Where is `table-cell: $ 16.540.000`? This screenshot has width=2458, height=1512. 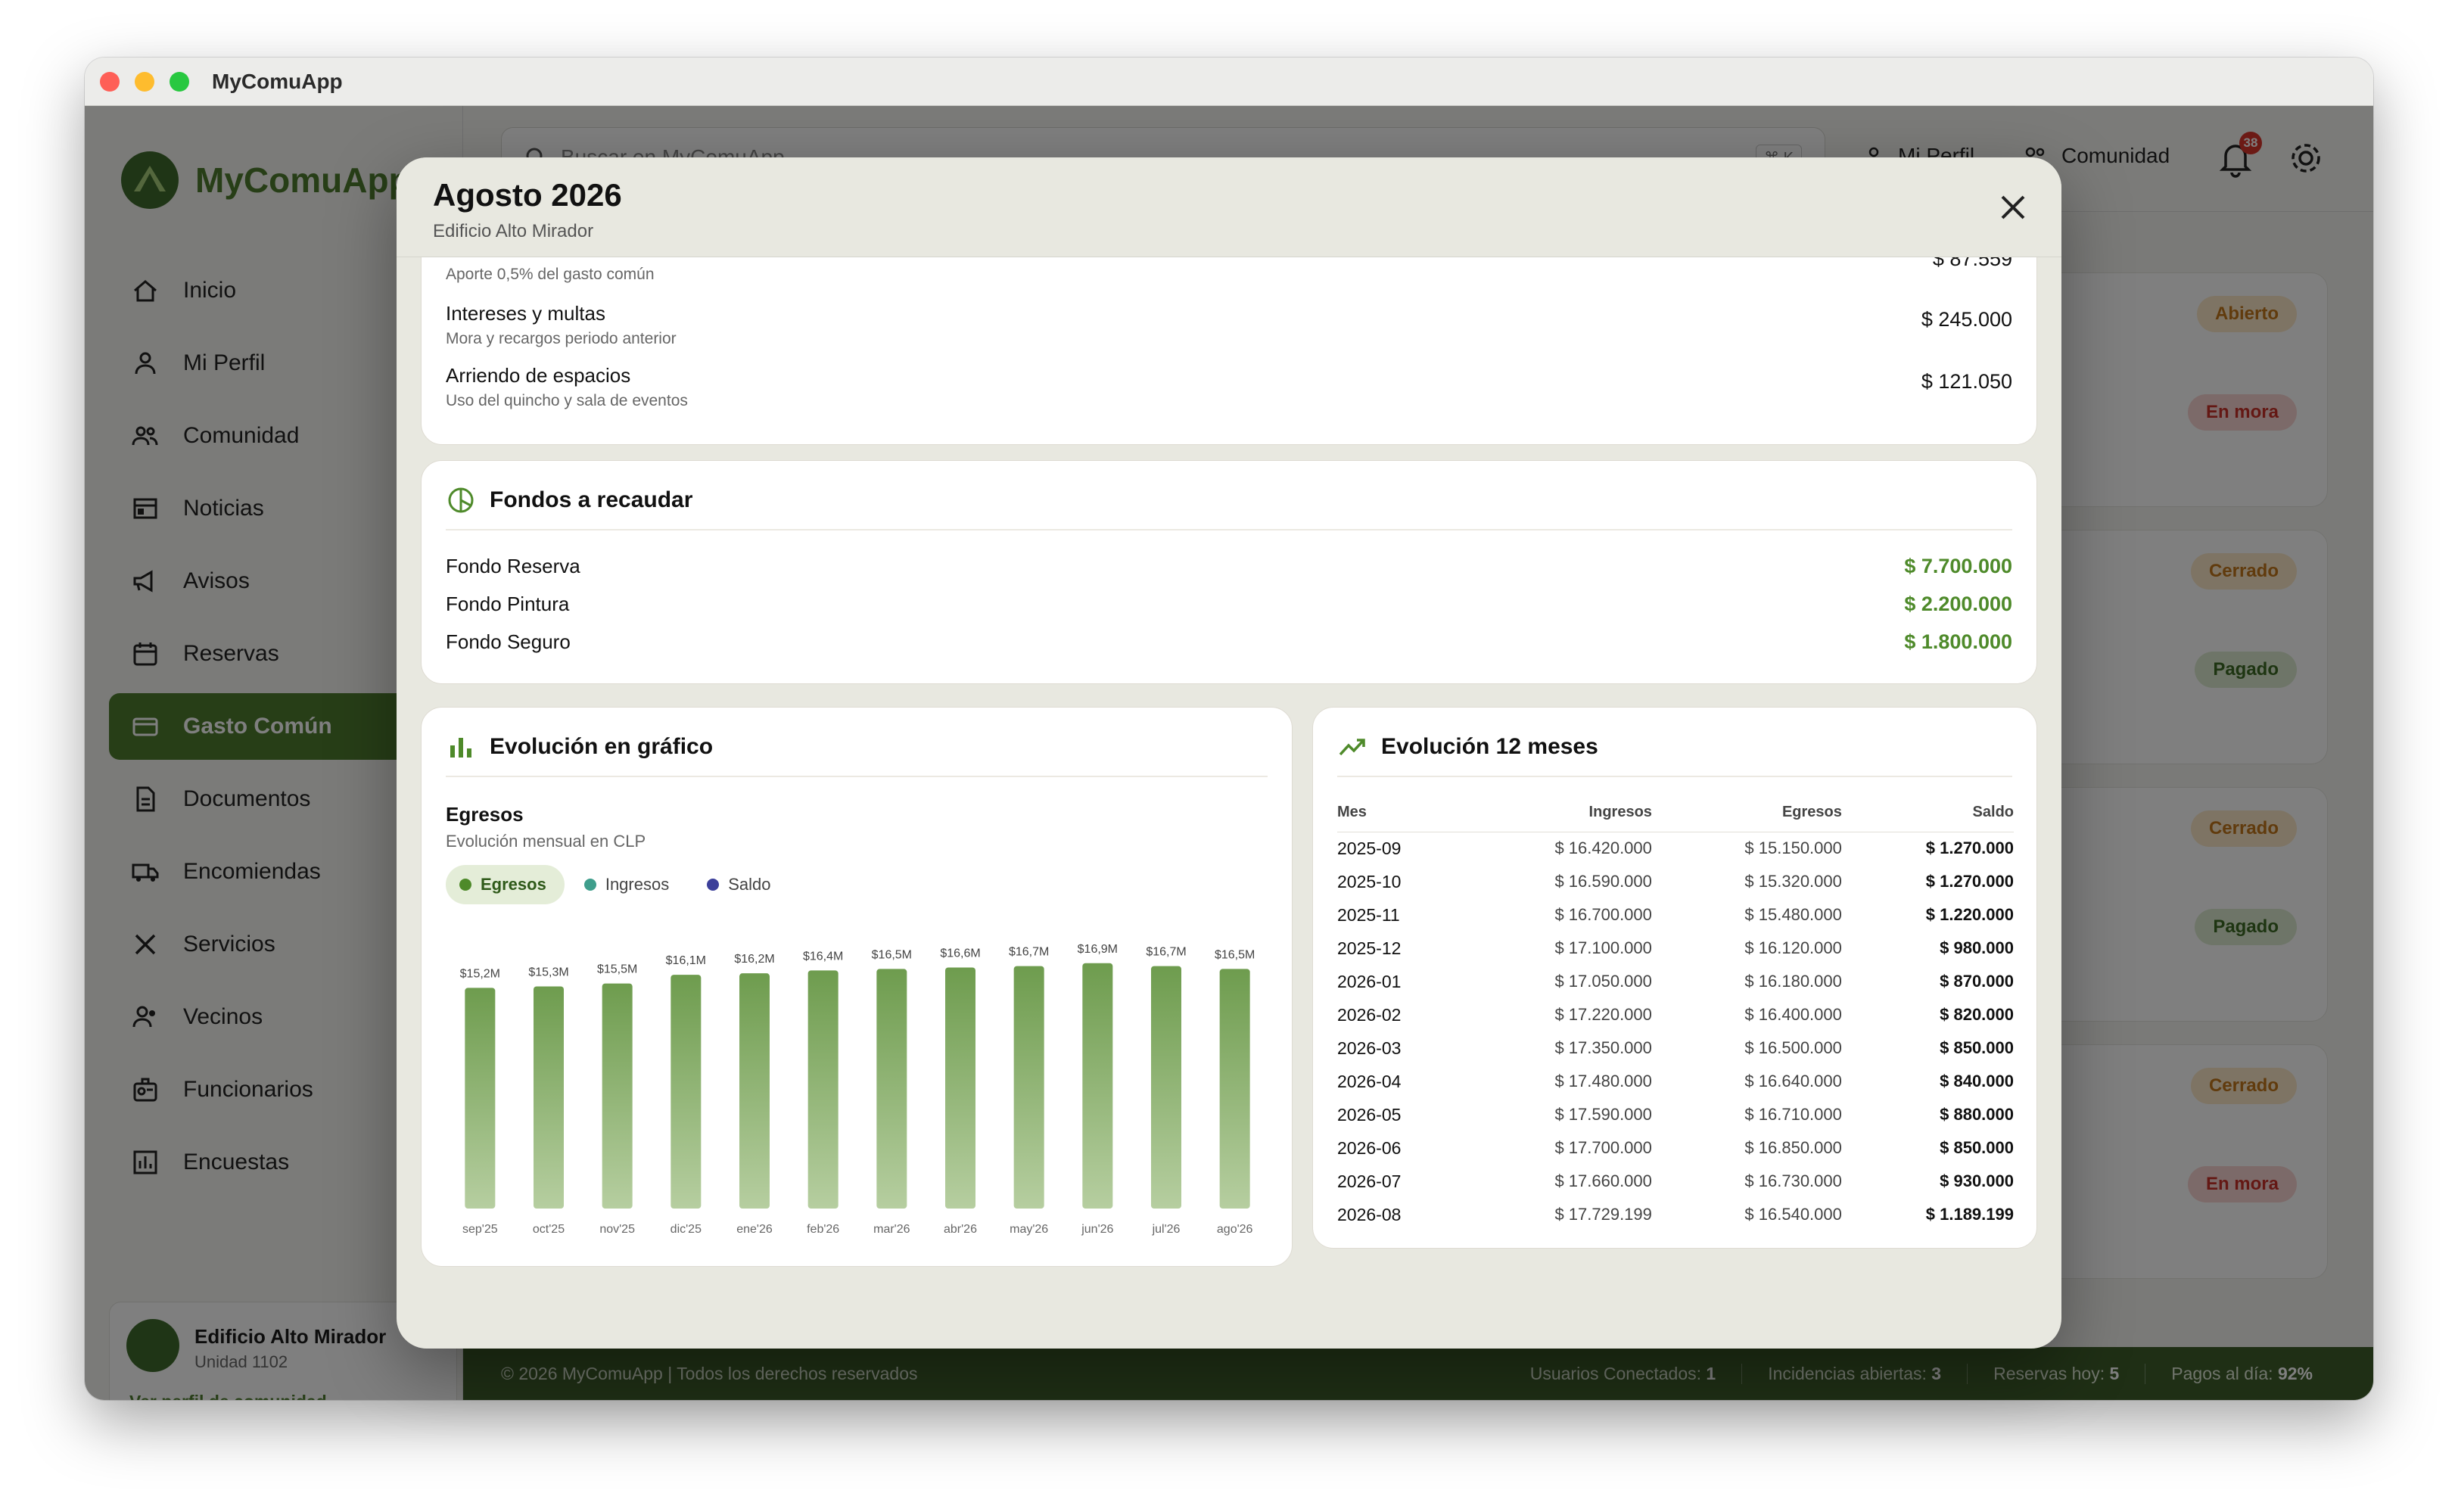
table-cell: $ 16.540.000 is located at coordinates (1793, 1214).